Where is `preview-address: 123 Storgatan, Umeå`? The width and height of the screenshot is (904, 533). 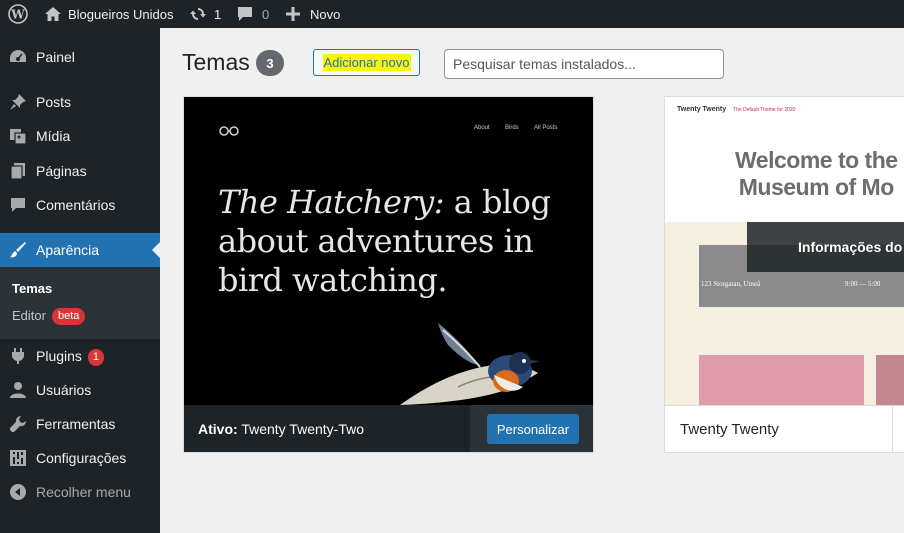 preview-address: 123 Storgatan, Umeå is located at coordinates (731, 284).